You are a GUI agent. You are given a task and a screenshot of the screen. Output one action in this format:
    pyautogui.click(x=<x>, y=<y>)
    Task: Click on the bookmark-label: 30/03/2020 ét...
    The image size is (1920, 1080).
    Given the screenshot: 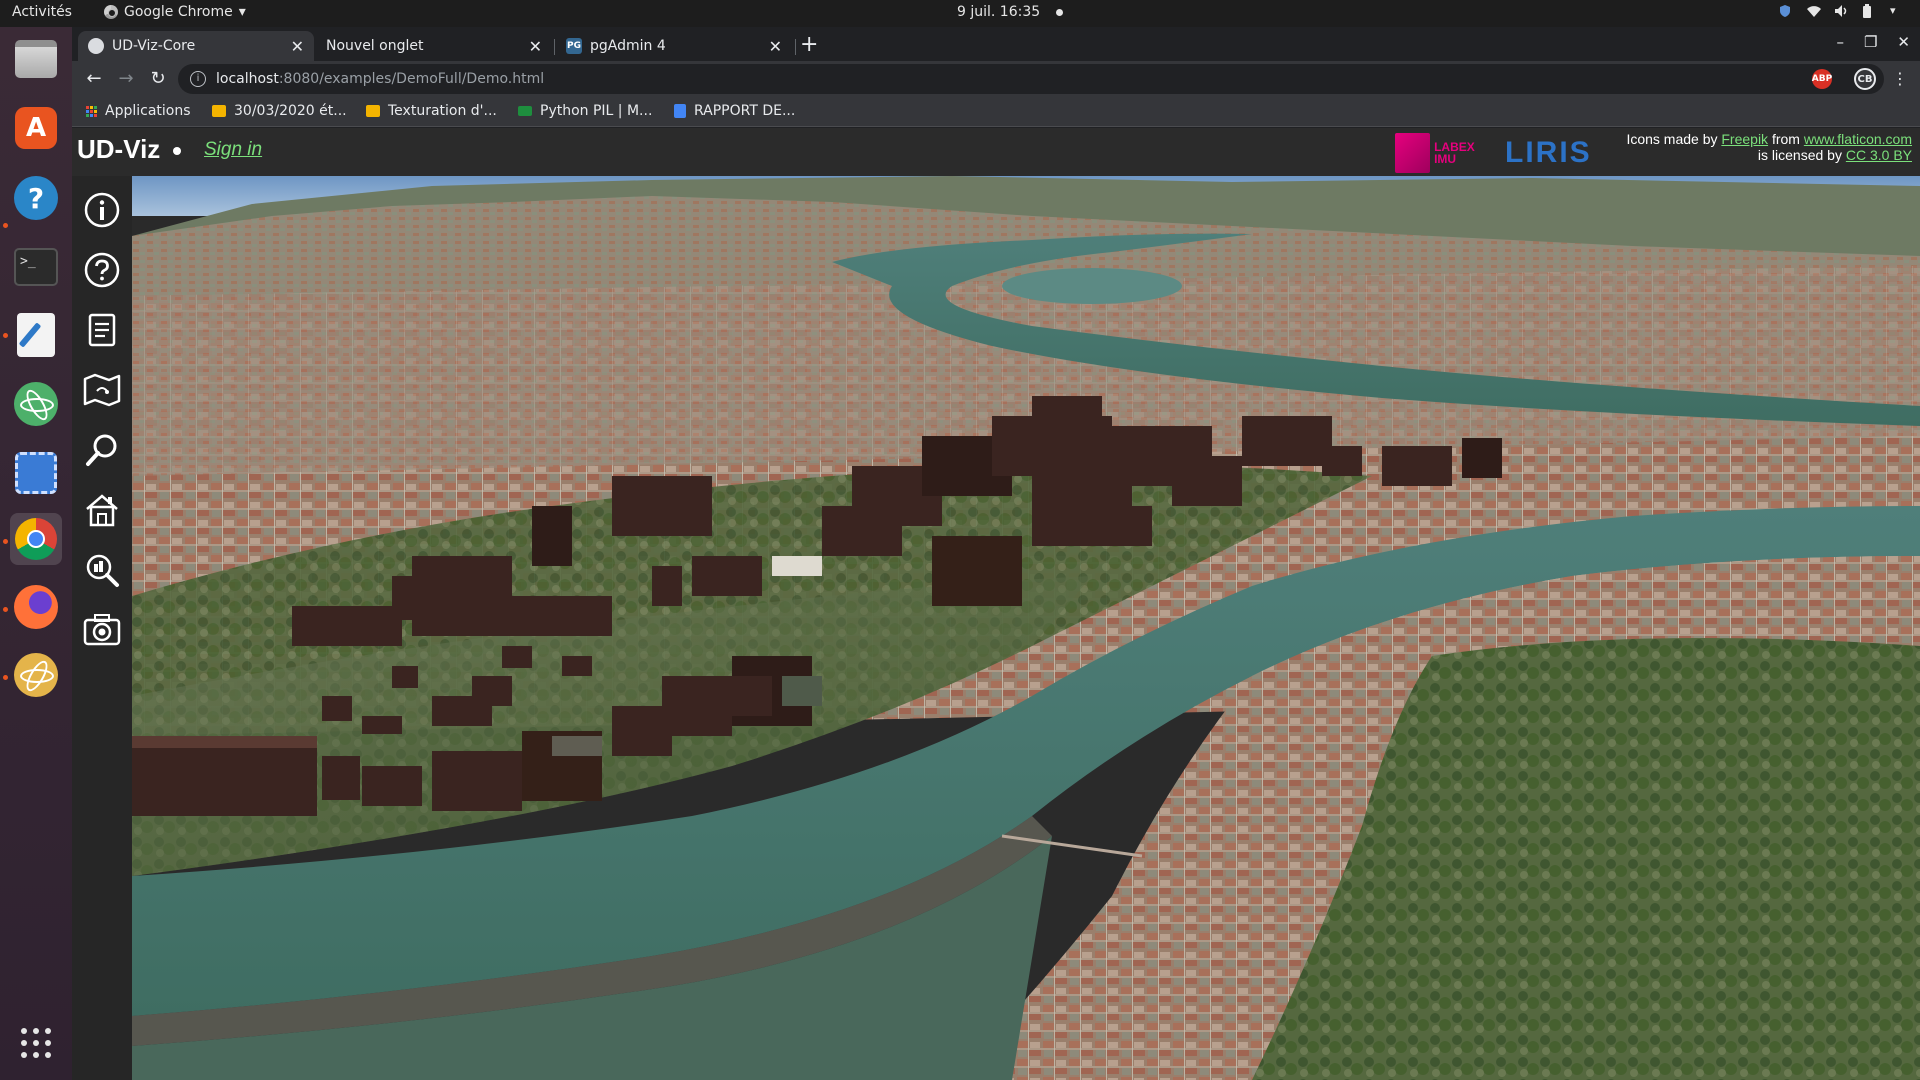 What is the action you would take?
    pyautogui.click(x=290, y=111)
    